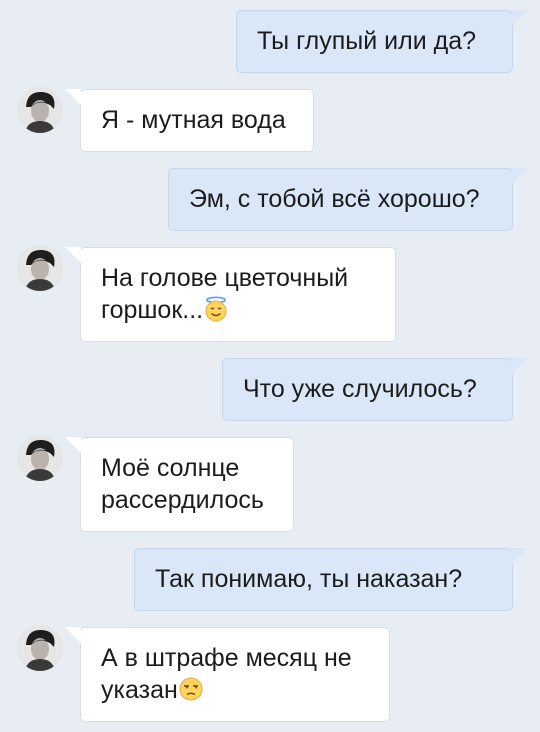 Image resolution: width=540 pixels, height=732 pixels. I want to click on message-text: указан, so click(139, 690).